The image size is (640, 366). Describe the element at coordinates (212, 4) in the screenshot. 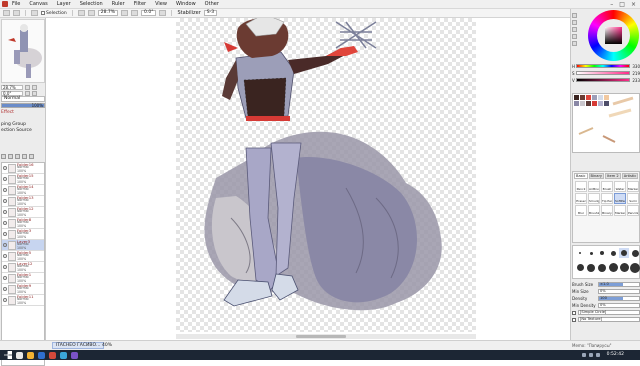

I see `menu-other: Other` at that location.